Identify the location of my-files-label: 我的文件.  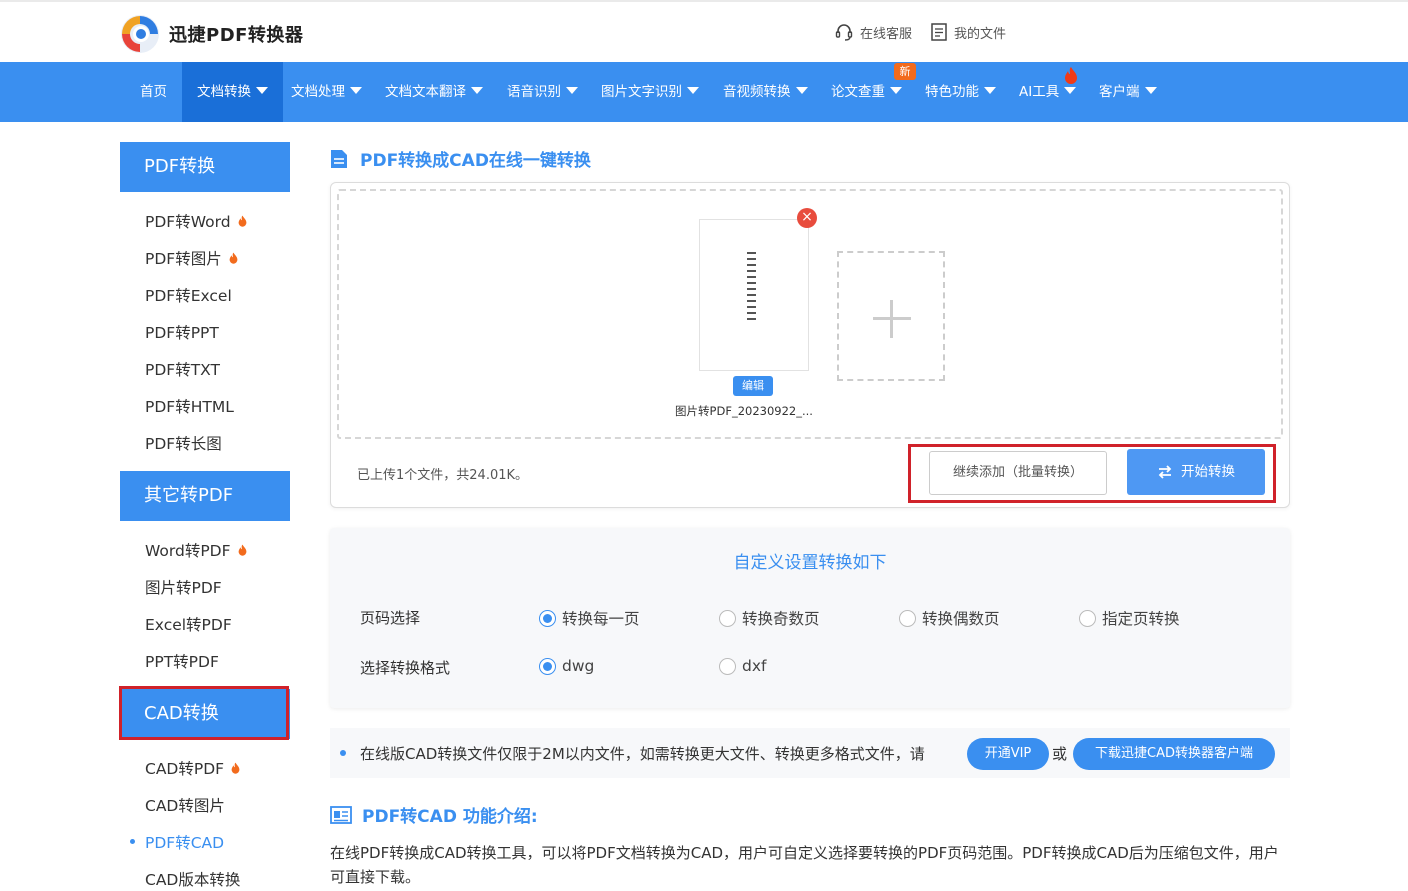
(980, 34).